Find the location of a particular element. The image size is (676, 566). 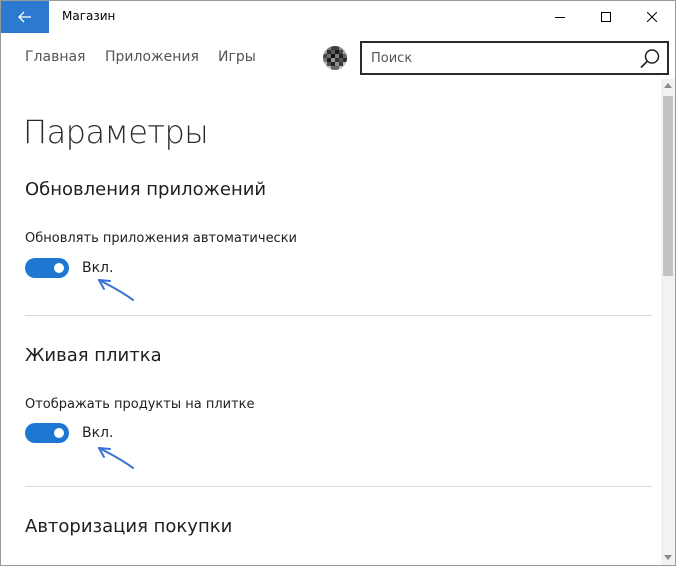

nav-games: Игры is located at coordinates (237, 57).